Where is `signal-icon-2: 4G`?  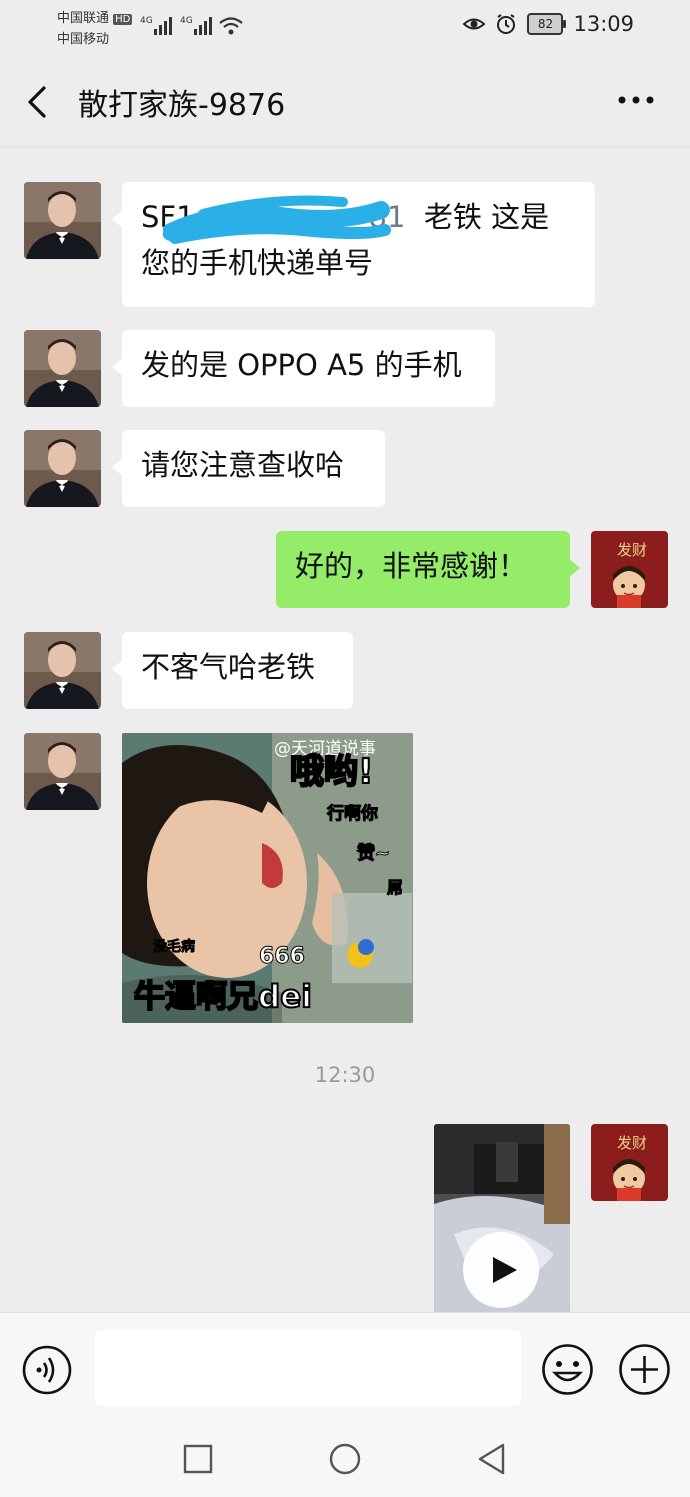
signal-icon-2: 4G is located at coordinates (196, 25).